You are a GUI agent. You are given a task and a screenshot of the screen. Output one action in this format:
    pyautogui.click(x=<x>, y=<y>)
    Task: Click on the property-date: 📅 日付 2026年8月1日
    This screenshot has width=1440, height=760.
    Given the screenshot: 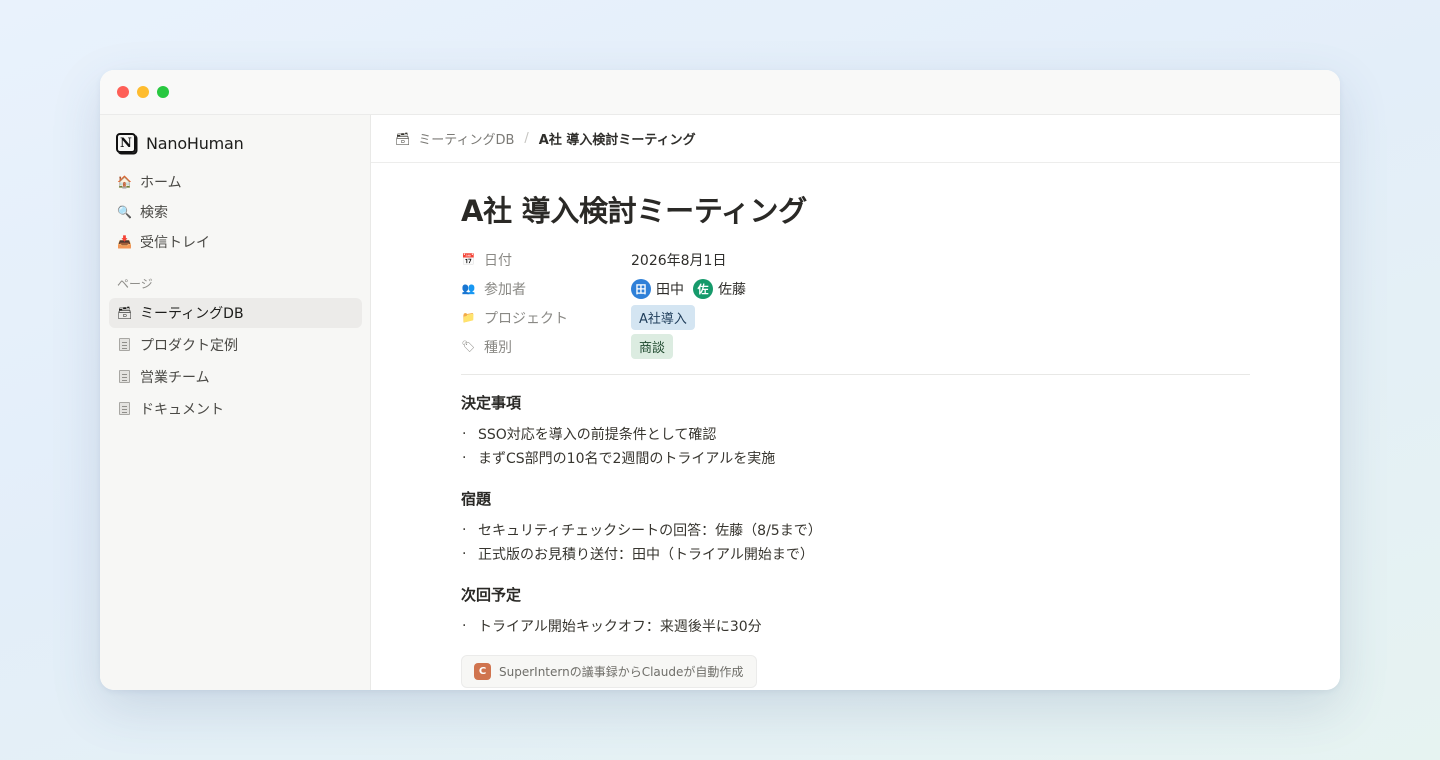 What is the action you would take?
    pyautogui.click(x=855, y=259)
    